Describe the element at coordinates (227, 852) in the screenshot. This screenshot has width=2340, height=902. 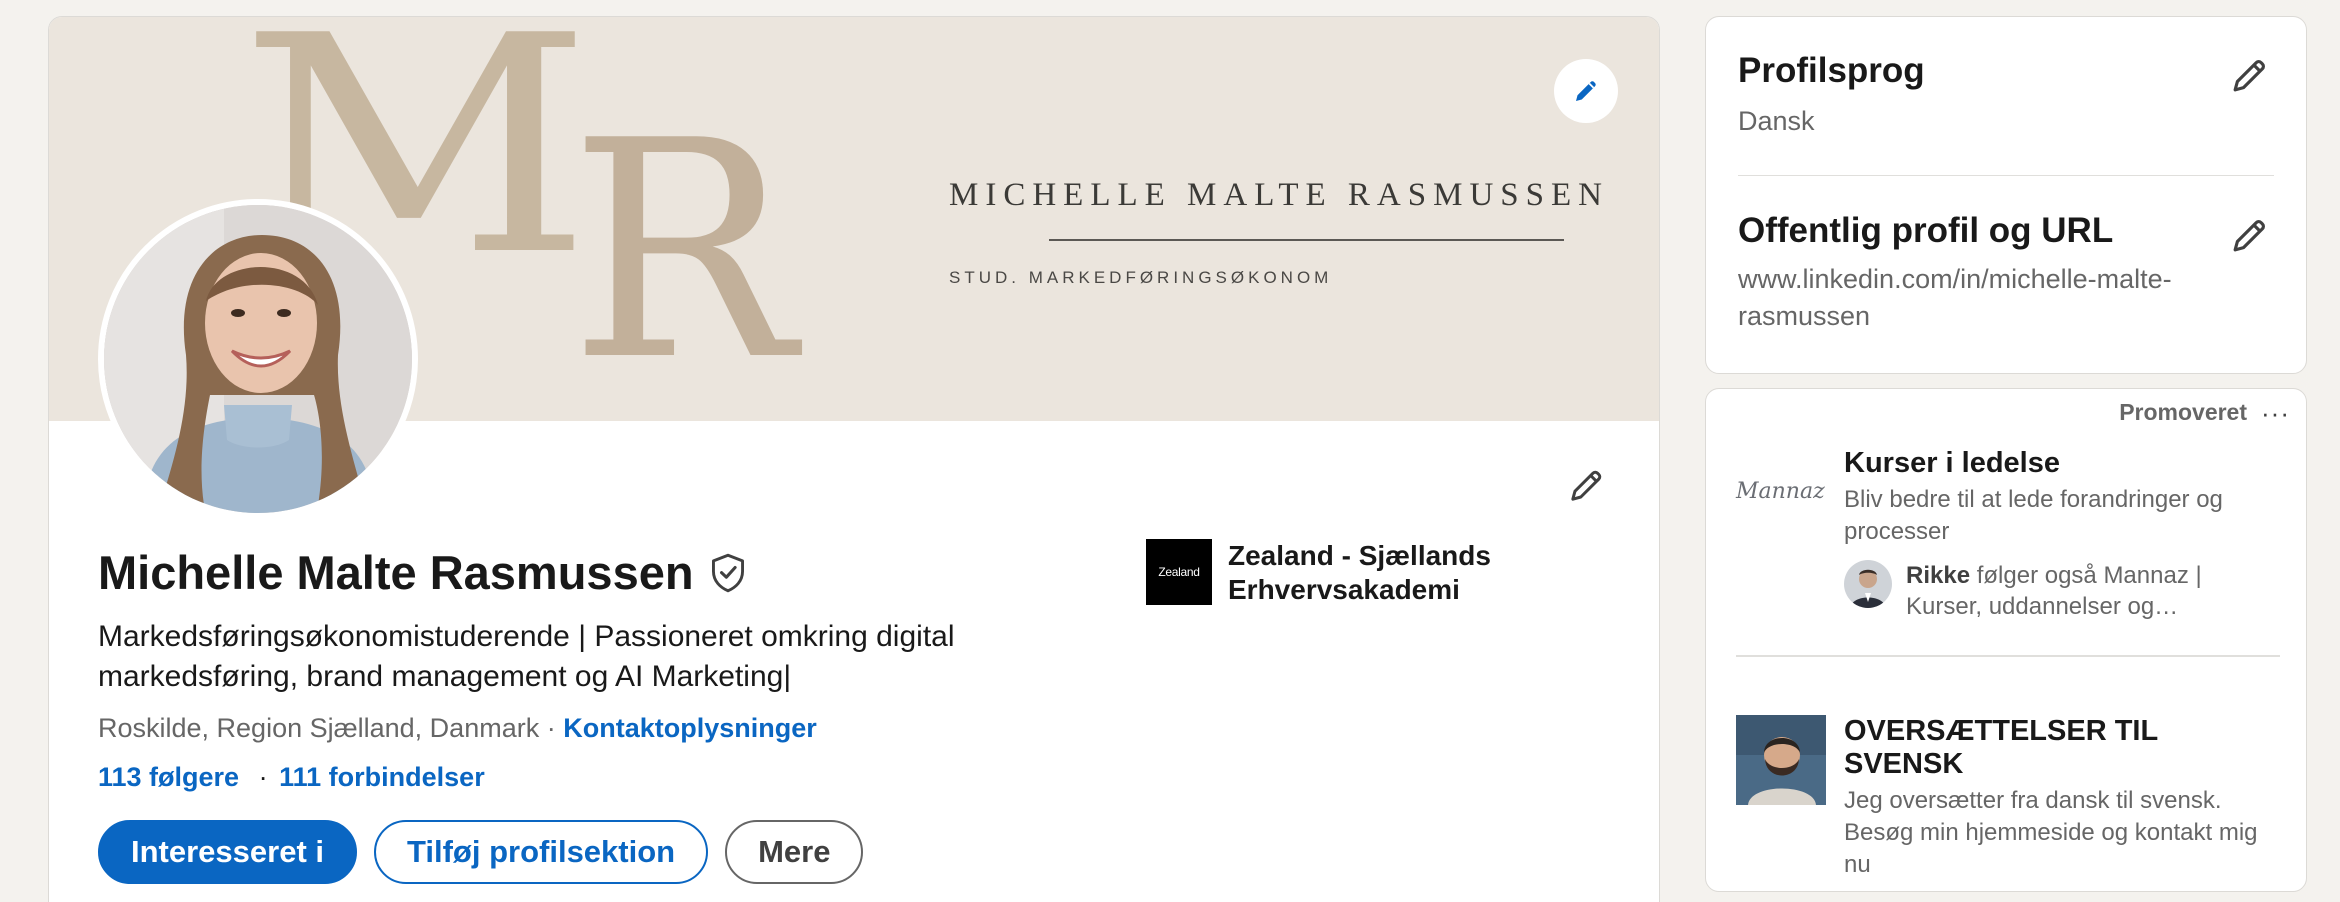
I see `open-to-button: Interesseret i` at that location.